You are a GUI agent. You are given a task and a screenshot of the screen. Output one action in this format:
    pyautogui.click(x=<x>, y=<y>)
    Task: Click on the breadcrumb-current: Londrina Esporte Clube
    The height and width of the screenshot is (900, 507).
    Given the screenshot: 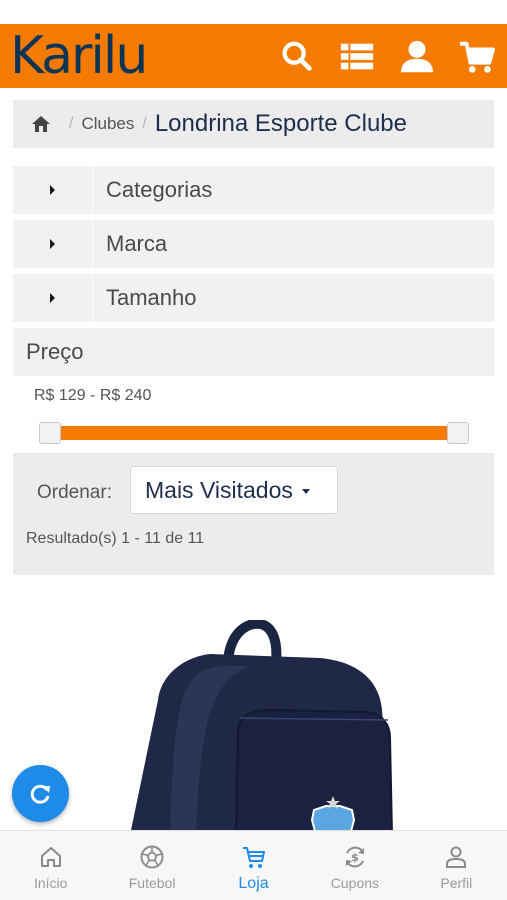 What is the action you would take?
    pyautogui.click(x=280, y=123)
    